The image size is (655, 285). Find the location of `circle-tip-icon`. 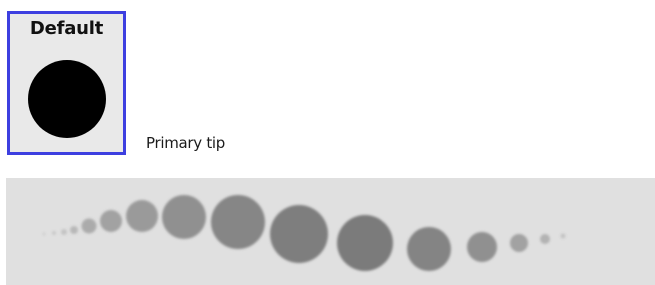

circle-tip-icon is located at coordinates (67, 99).